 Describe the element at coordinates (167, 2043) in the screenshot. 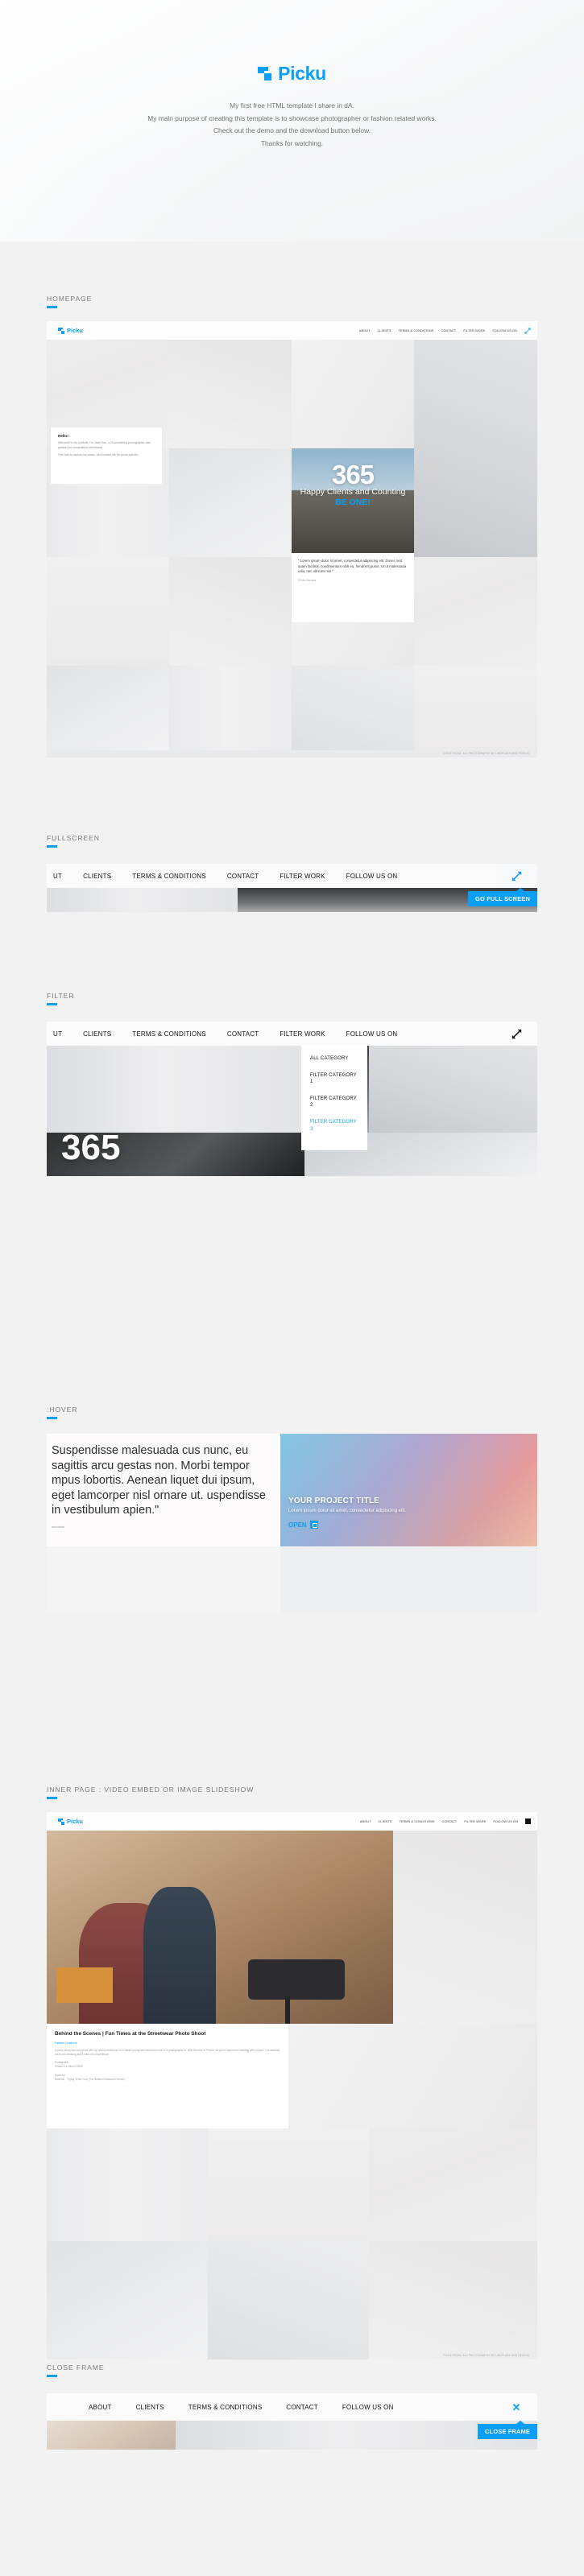

I see `article-category: Fashion Lookbook` at that location.